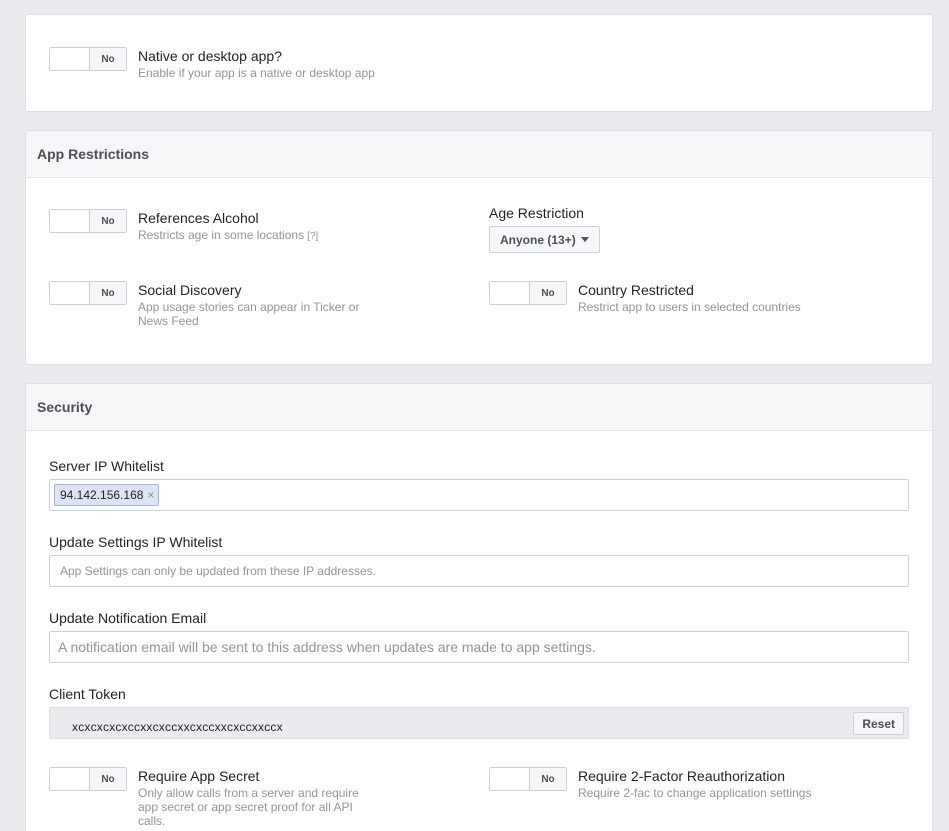 Image resolution: width=949 pixels, height=831 pixels. Describe the element at coordinates (177, 727) in the screenshot. I see `client-token-value: xcxcxcxcxccxxcxccxxcxccxxcxccxxccx` at that location.